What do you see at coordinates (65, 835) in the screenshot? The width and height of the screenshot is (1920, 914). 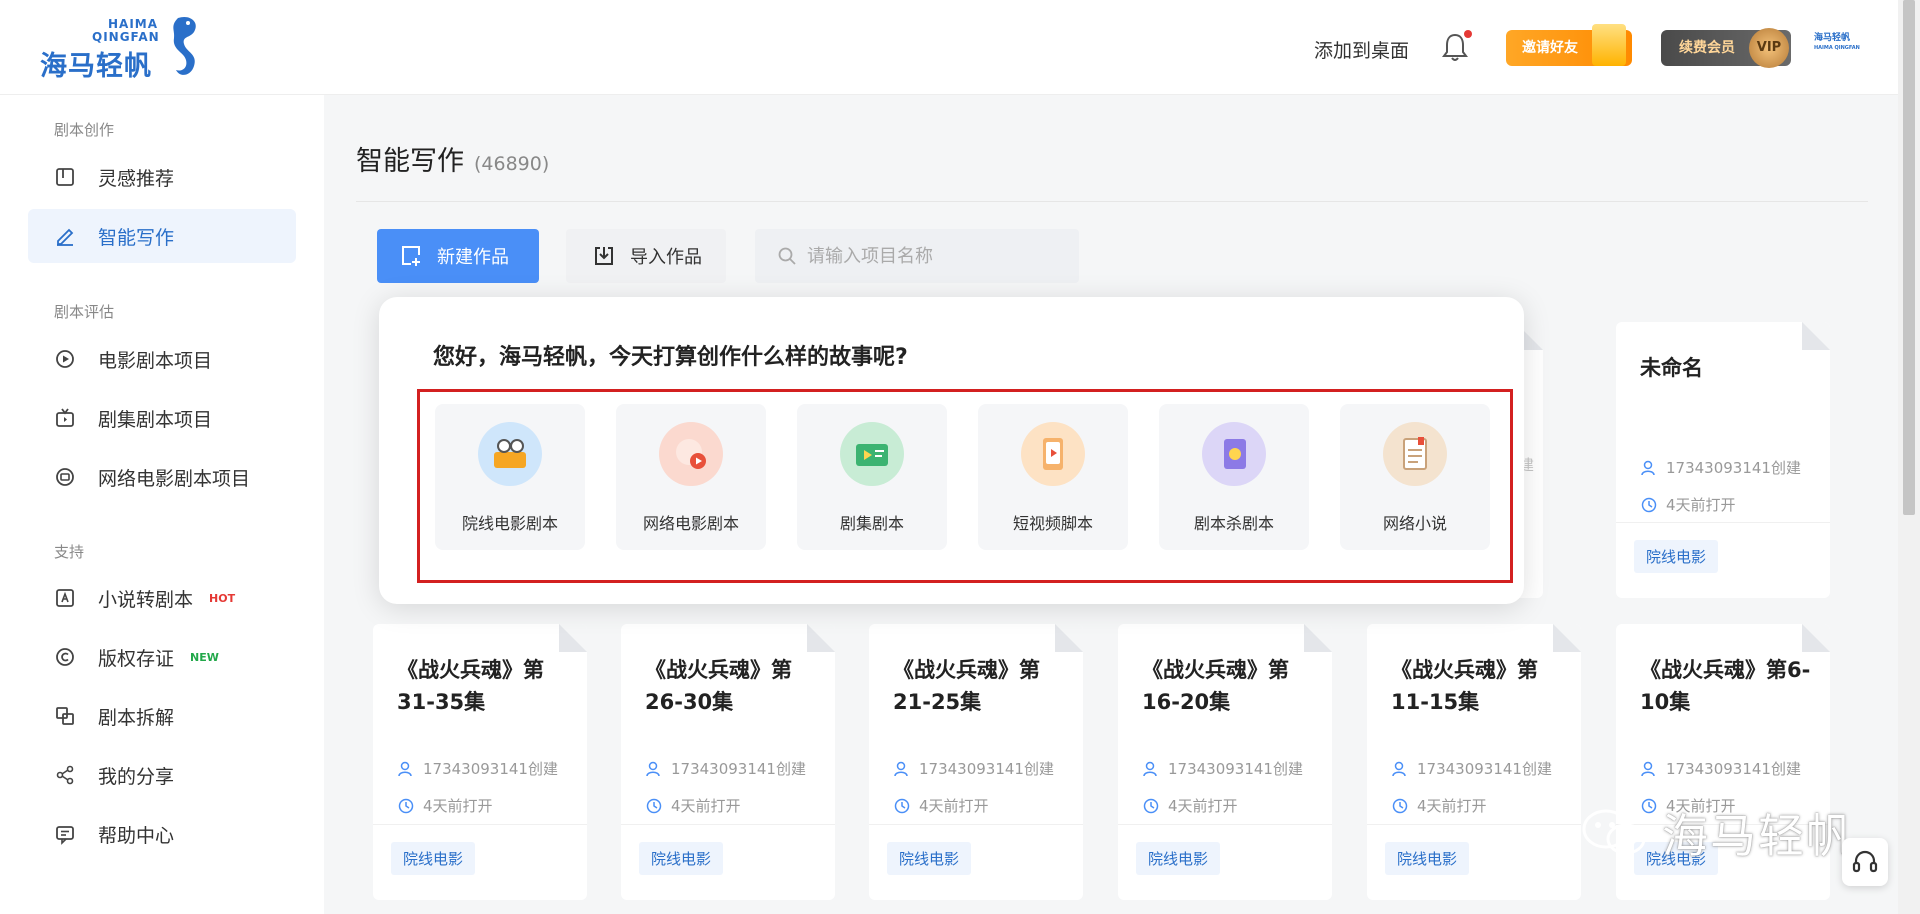 I see `help-icon` at bounding box center [65, 835].